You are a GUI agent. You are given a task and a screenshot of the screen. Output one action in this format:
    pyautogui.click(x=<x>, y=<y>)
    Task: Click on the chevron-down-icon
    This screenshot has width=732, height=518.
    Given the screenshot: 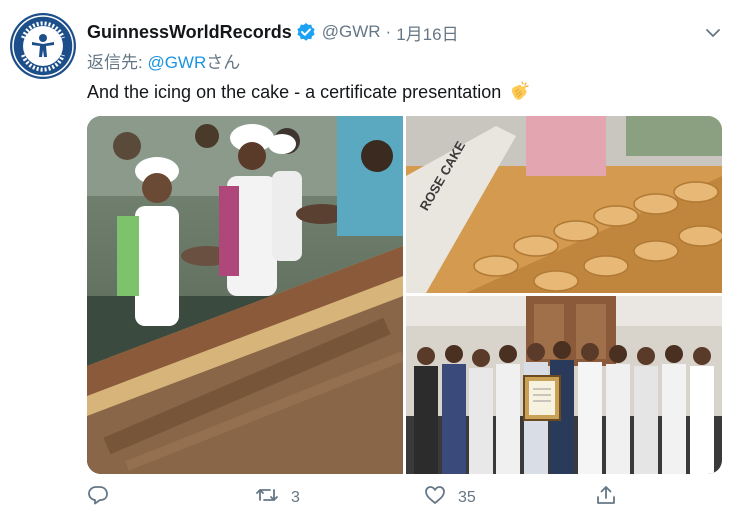 What is the action you would take?
    pyautogui.click(x=713, y=33)
    